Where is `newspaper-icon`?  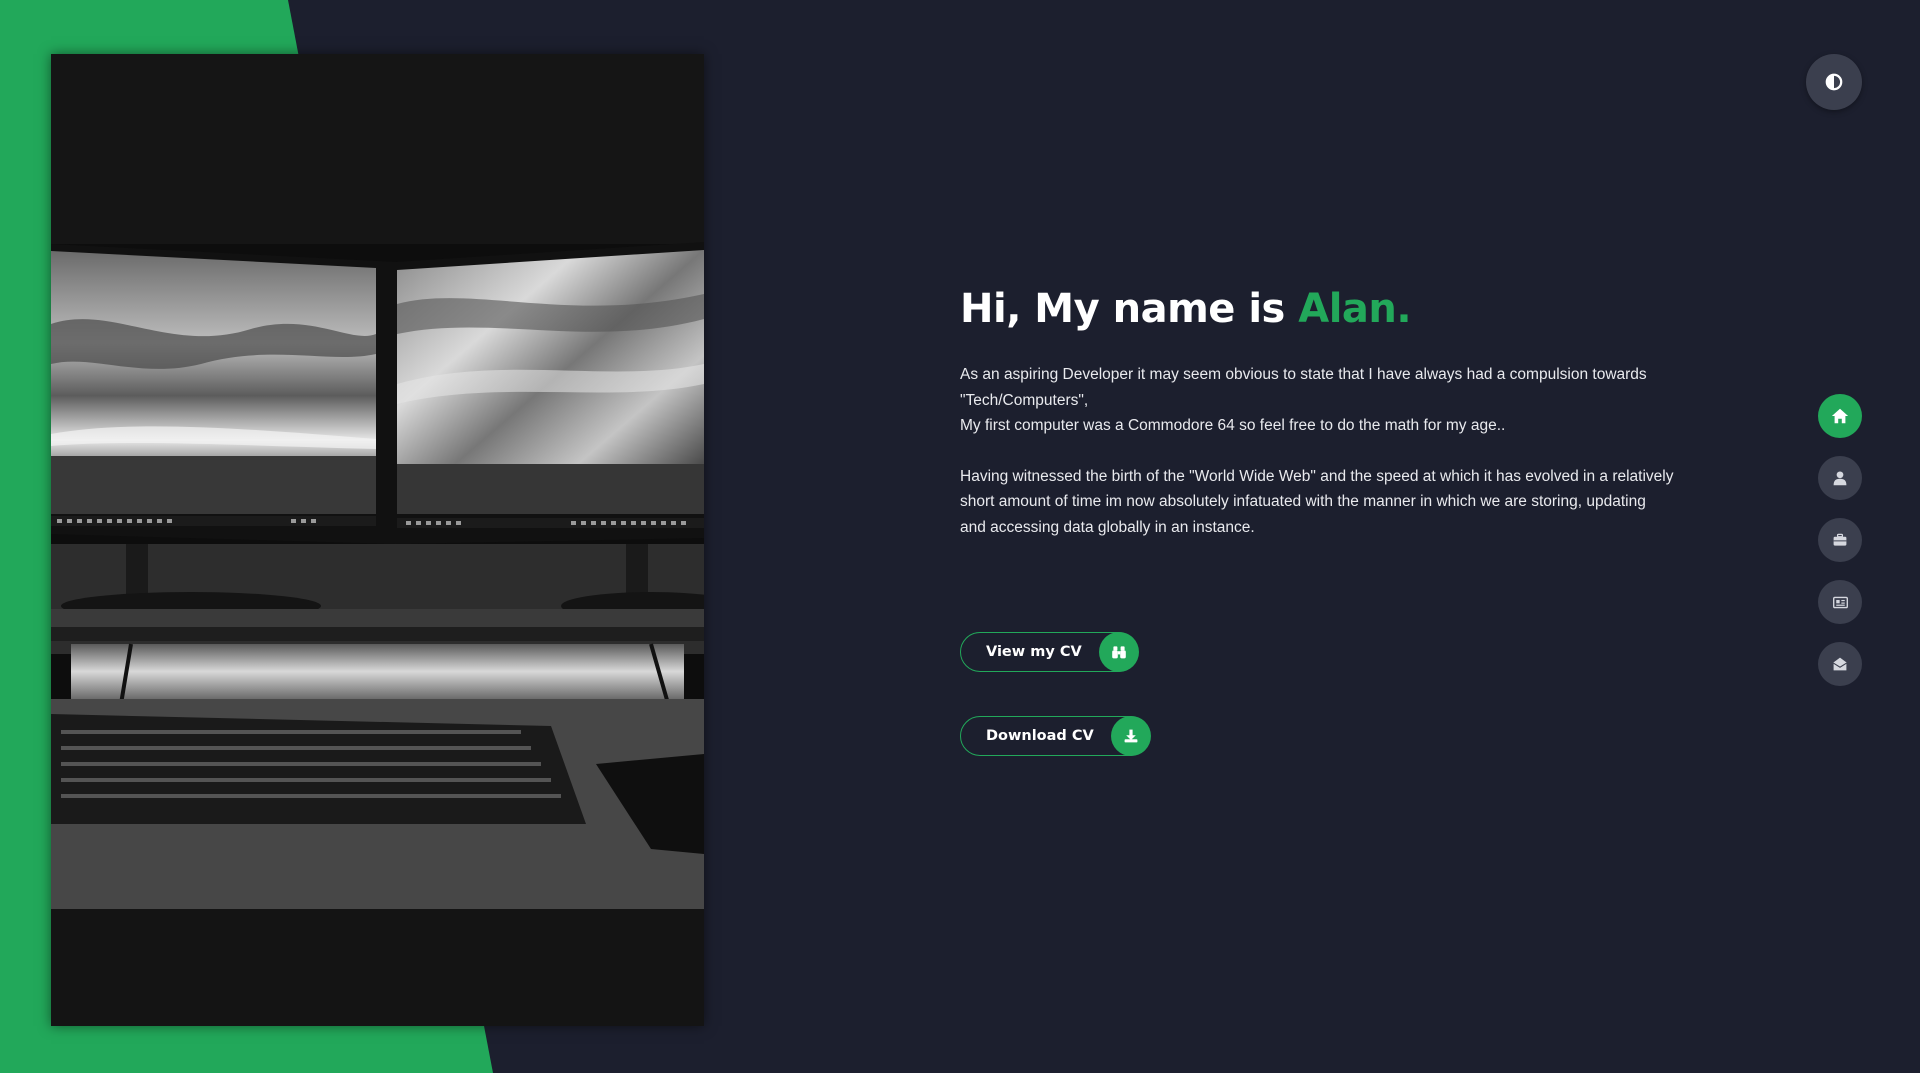
newspaper-icon is located at coordinates (1840, 602).